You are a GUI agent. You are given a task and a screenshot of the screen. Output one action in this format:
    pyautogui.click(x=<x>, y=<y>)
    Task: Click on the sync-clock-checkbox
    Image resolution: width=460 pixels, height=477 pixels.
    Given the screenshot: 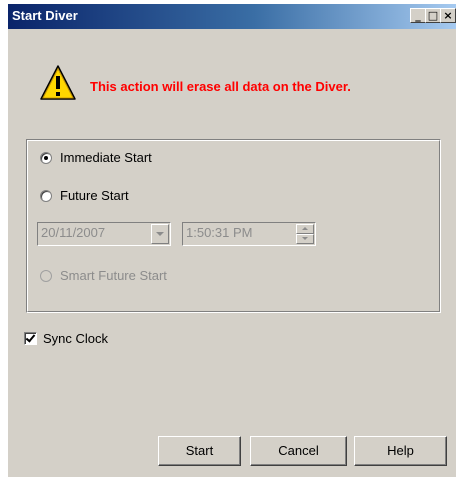 What is the action you would take?
    pyautogui.click(x=30, y=338)
    